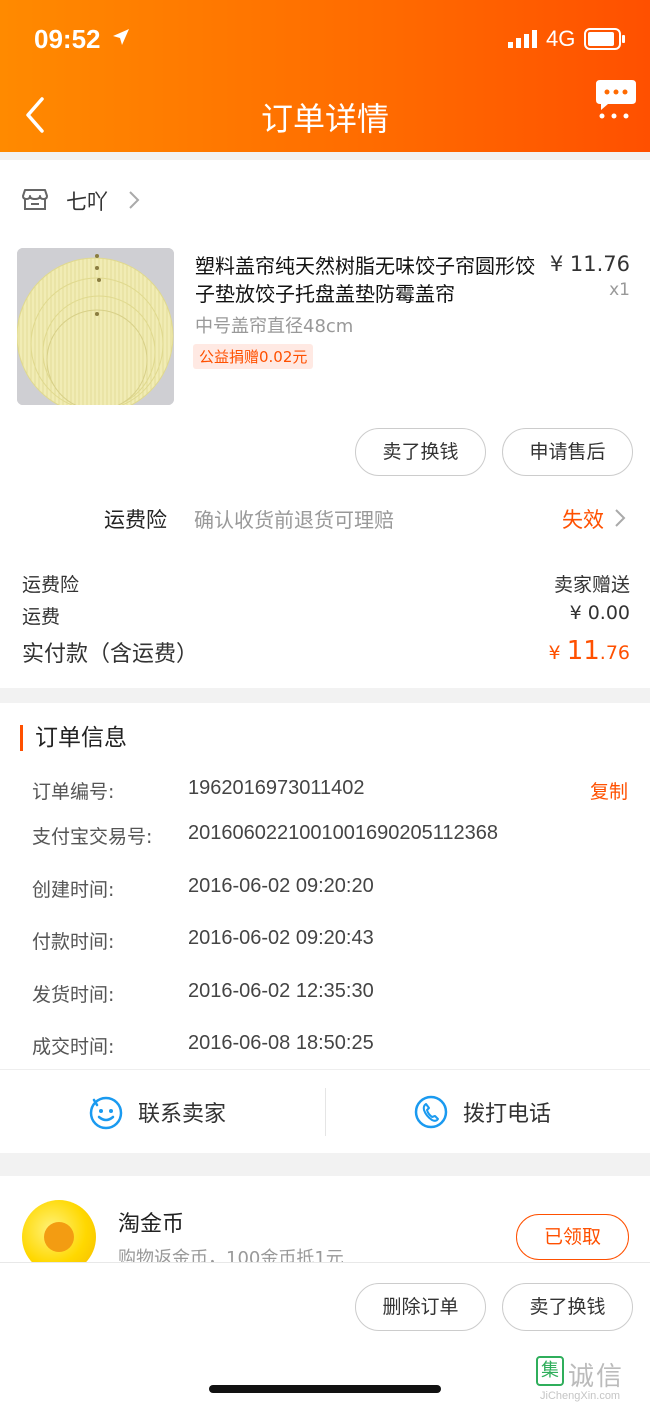 The height and width of the screenshot is (1407, 650). Describe the element at coordinates (92, 837) in the screenshot. I see `info-key: 支付宝交易号:` at that location.